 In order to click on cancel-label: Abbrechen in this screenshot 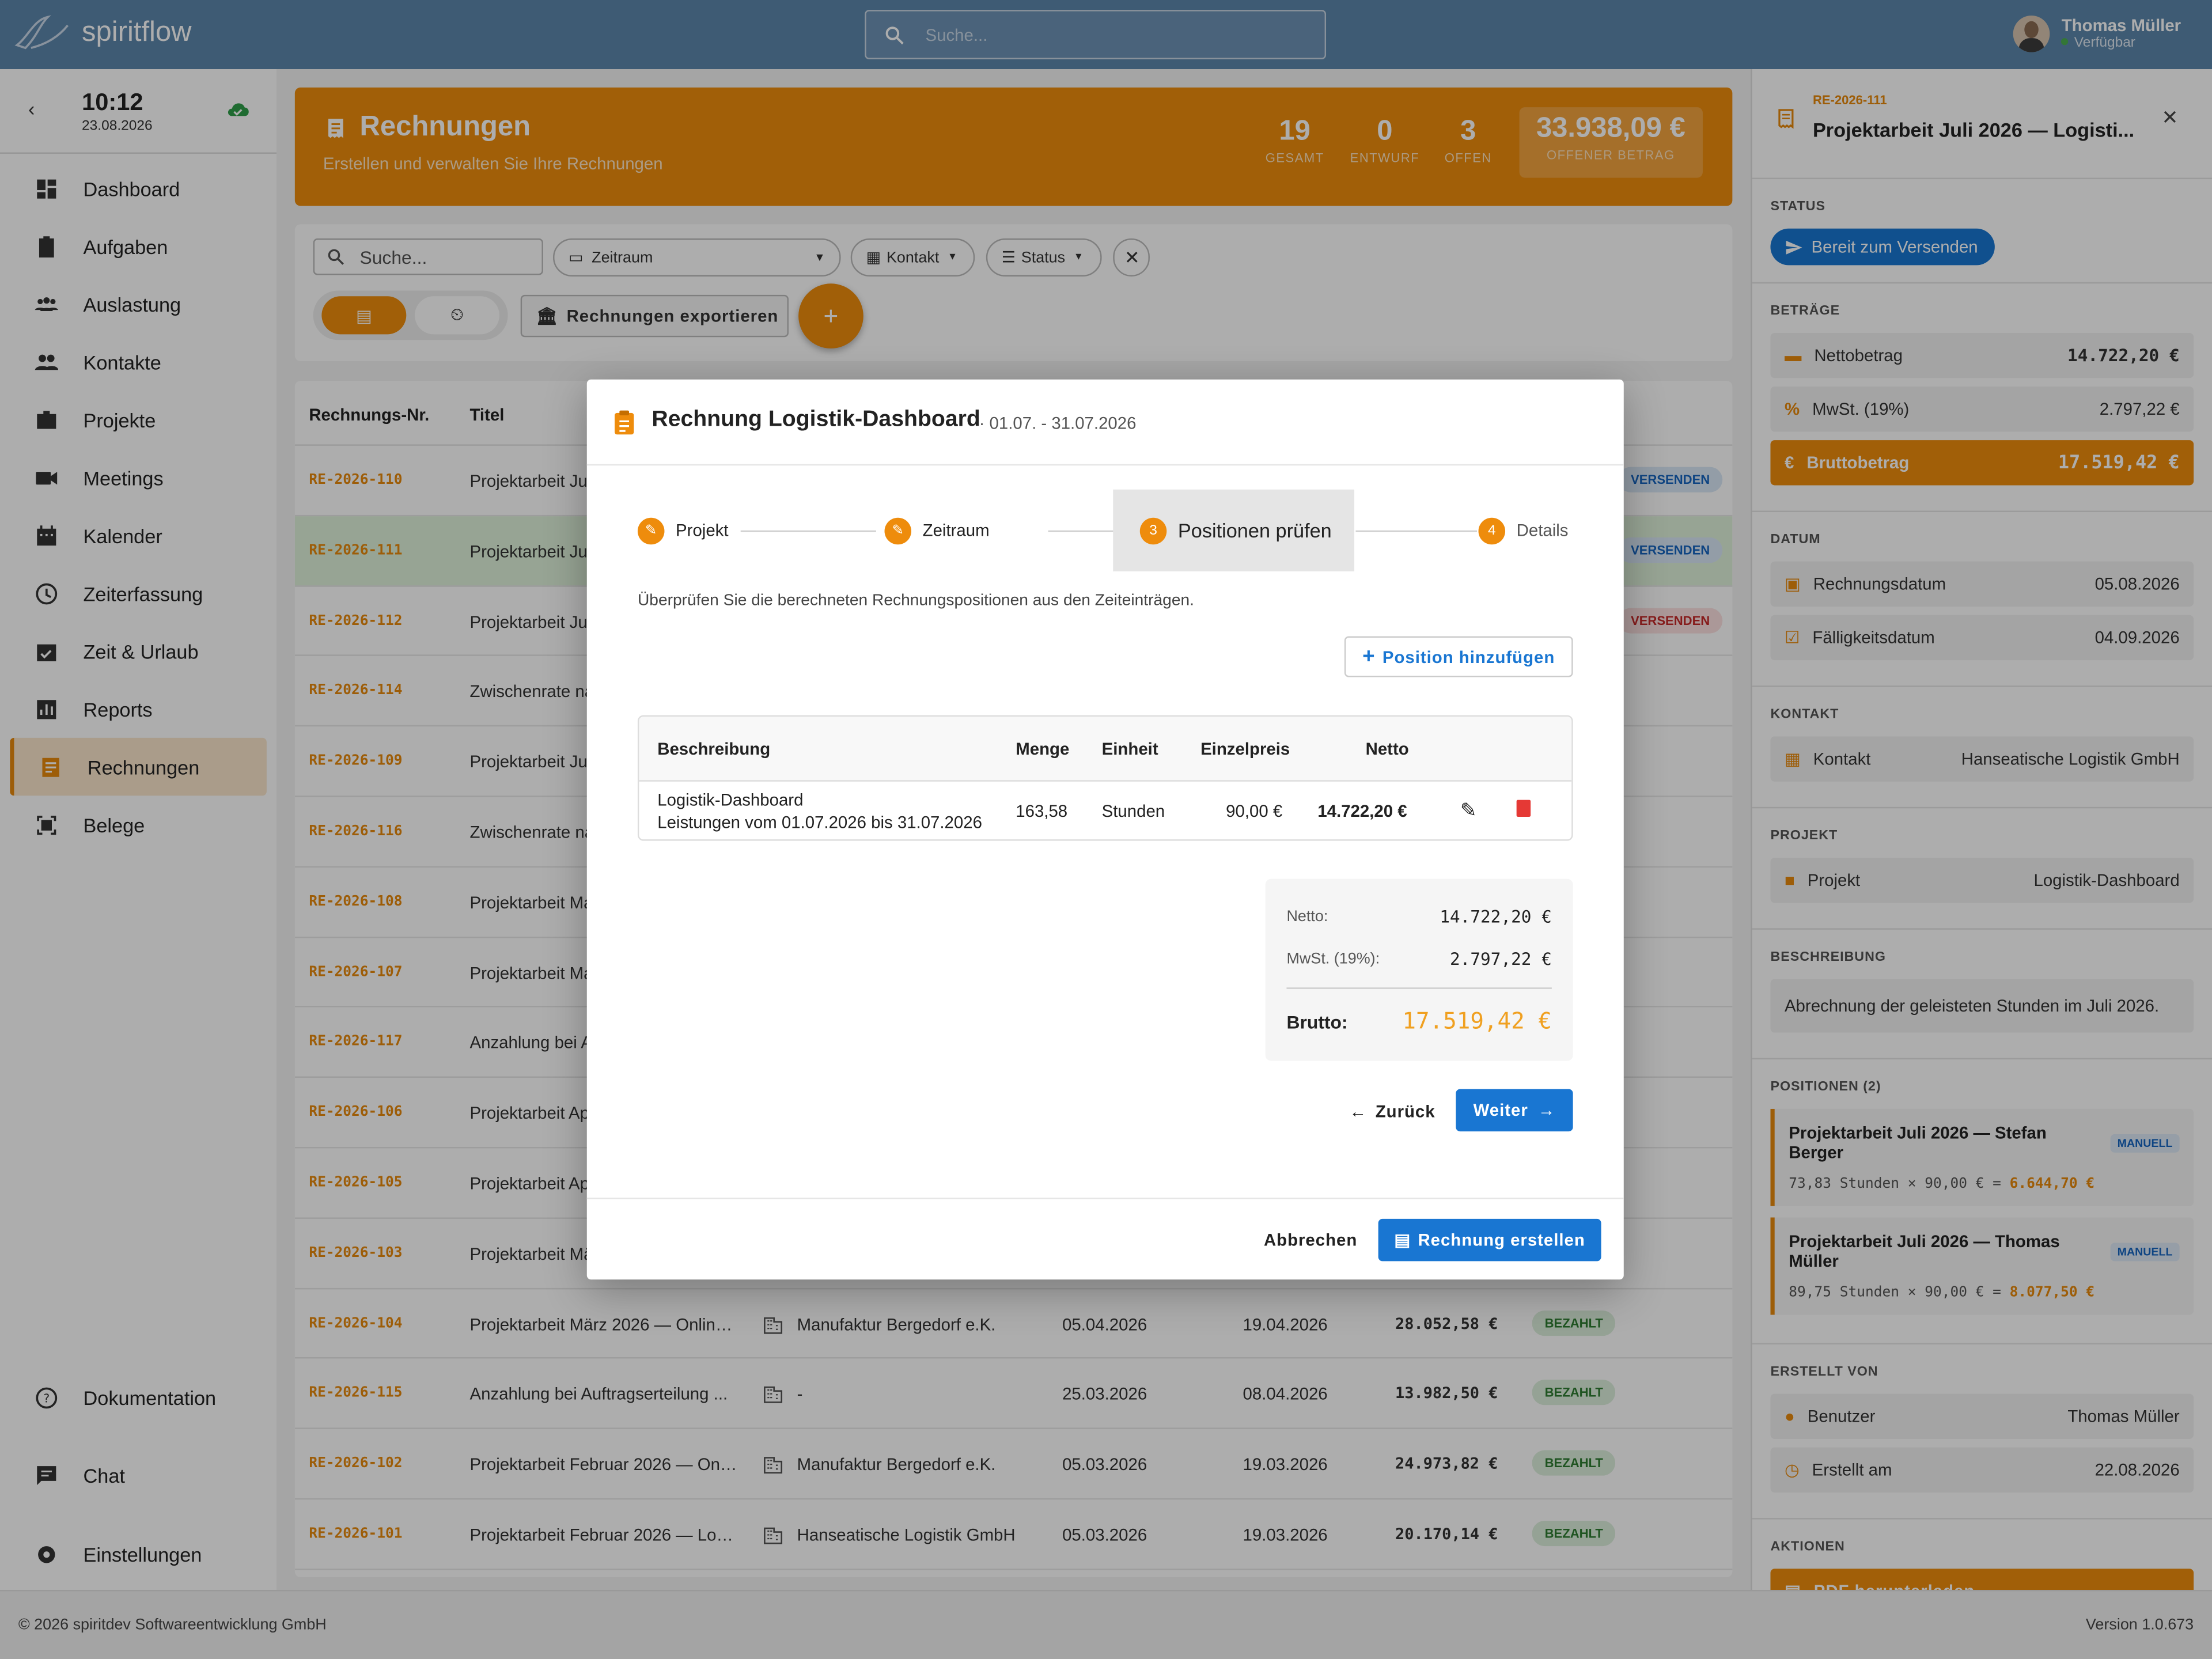, I will do `click(1310, 1240)`.